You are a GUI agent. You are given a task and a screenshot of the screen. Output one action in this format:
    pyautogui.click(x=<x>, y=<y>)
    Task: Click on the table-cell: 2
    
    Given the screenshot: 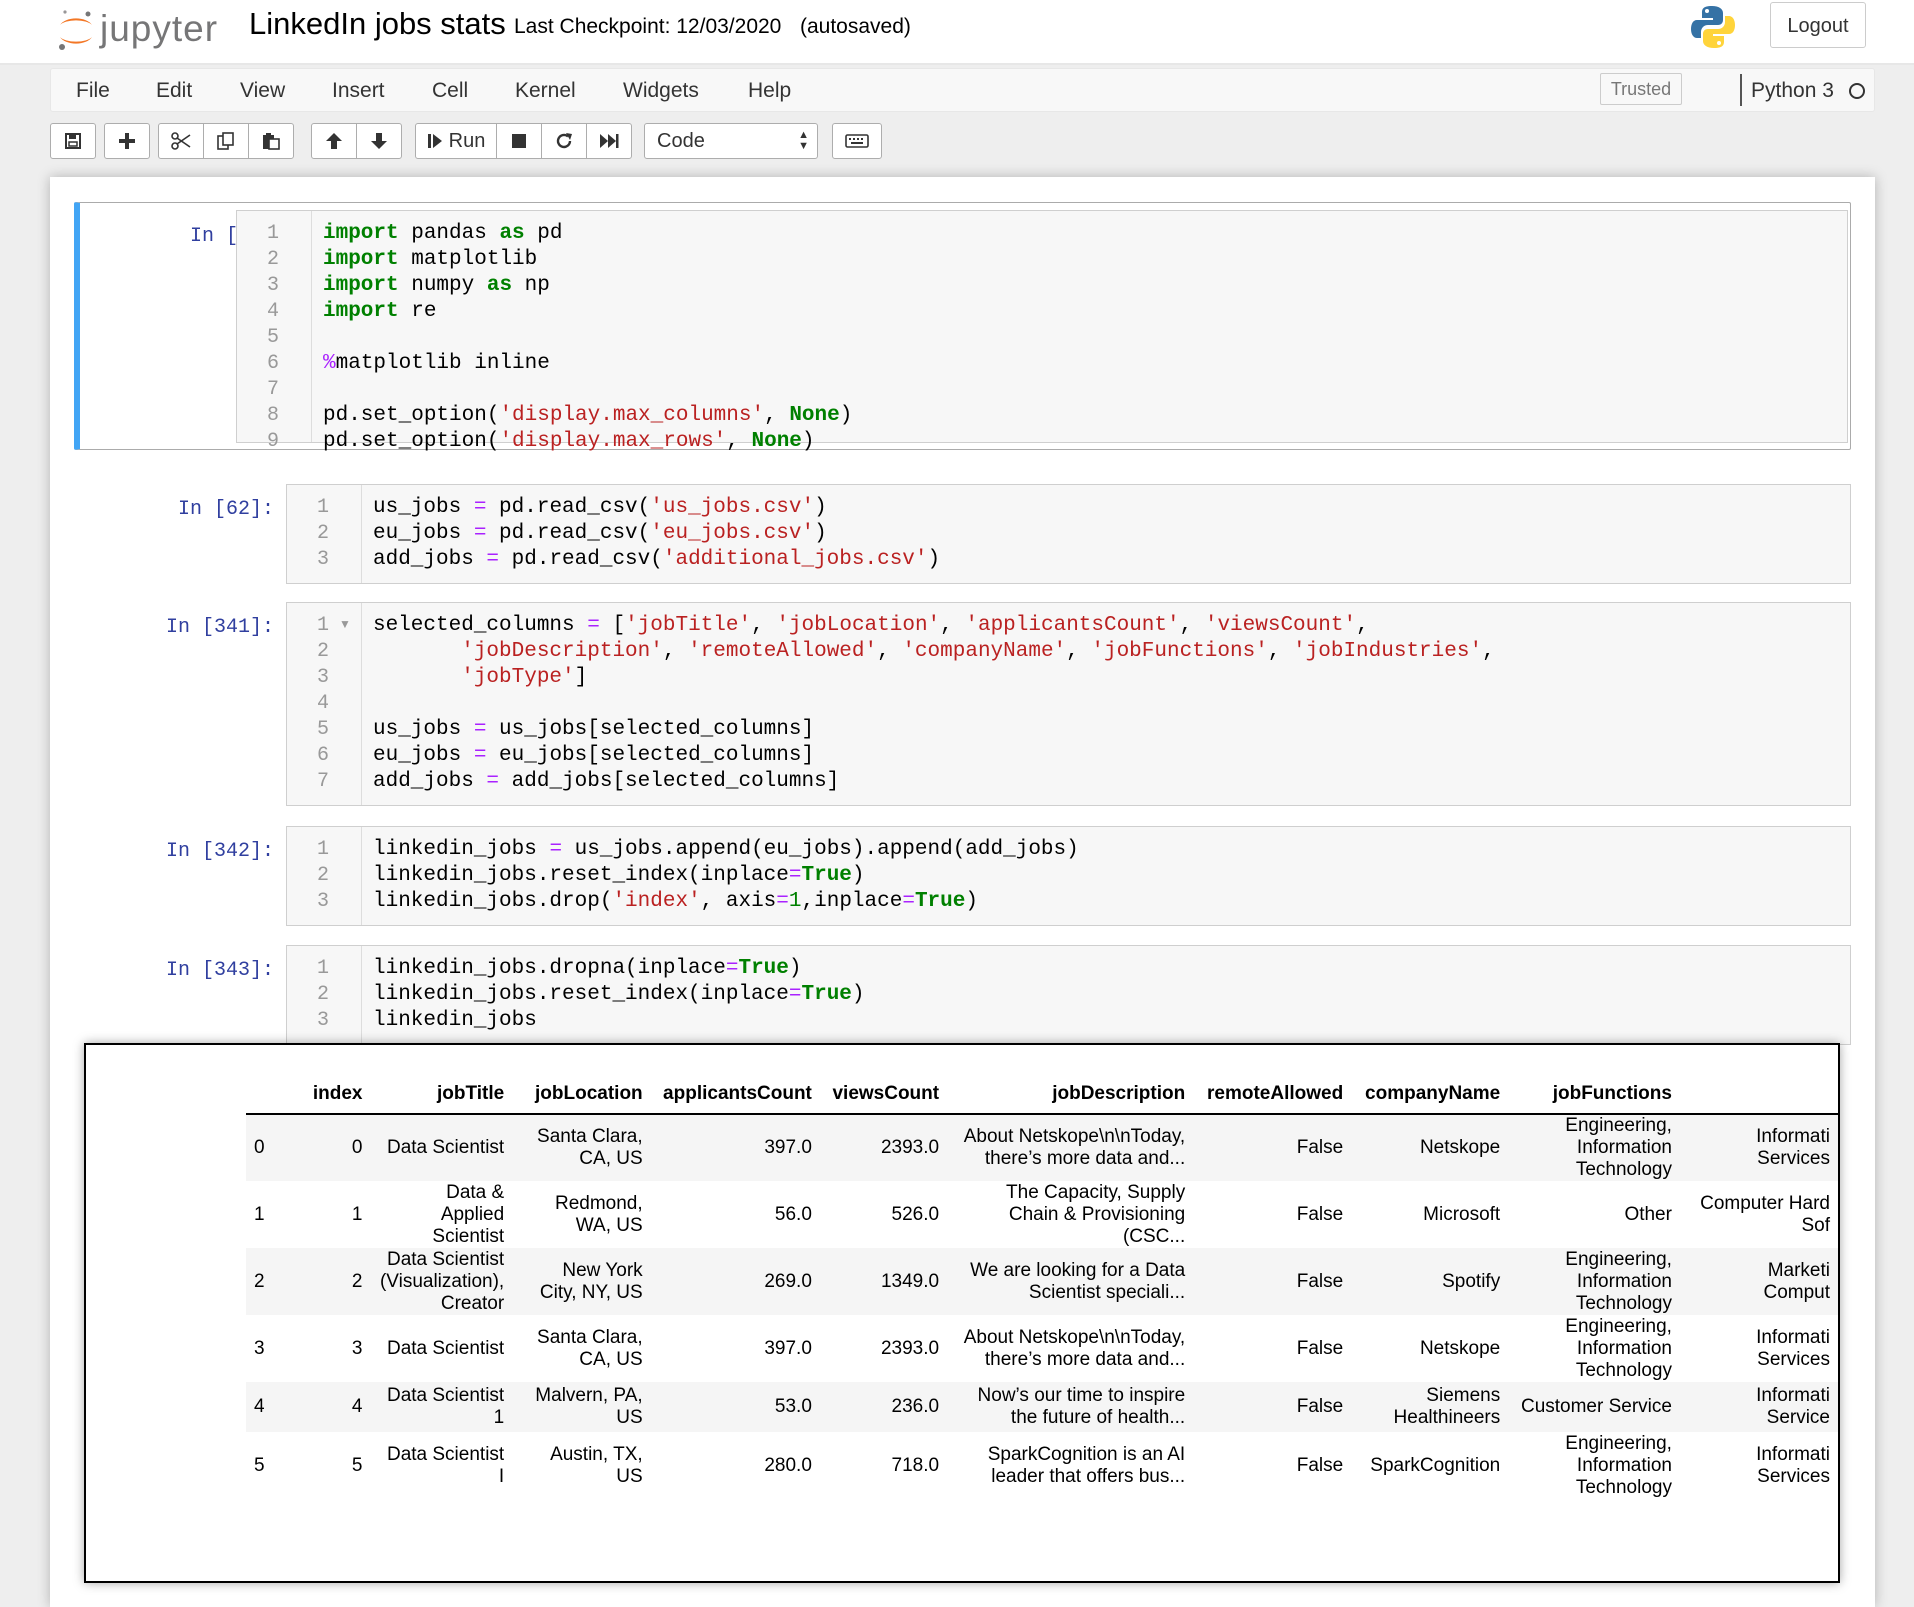 What is the action you would take?
    pyautogui.click(x=336, y=1281)
    